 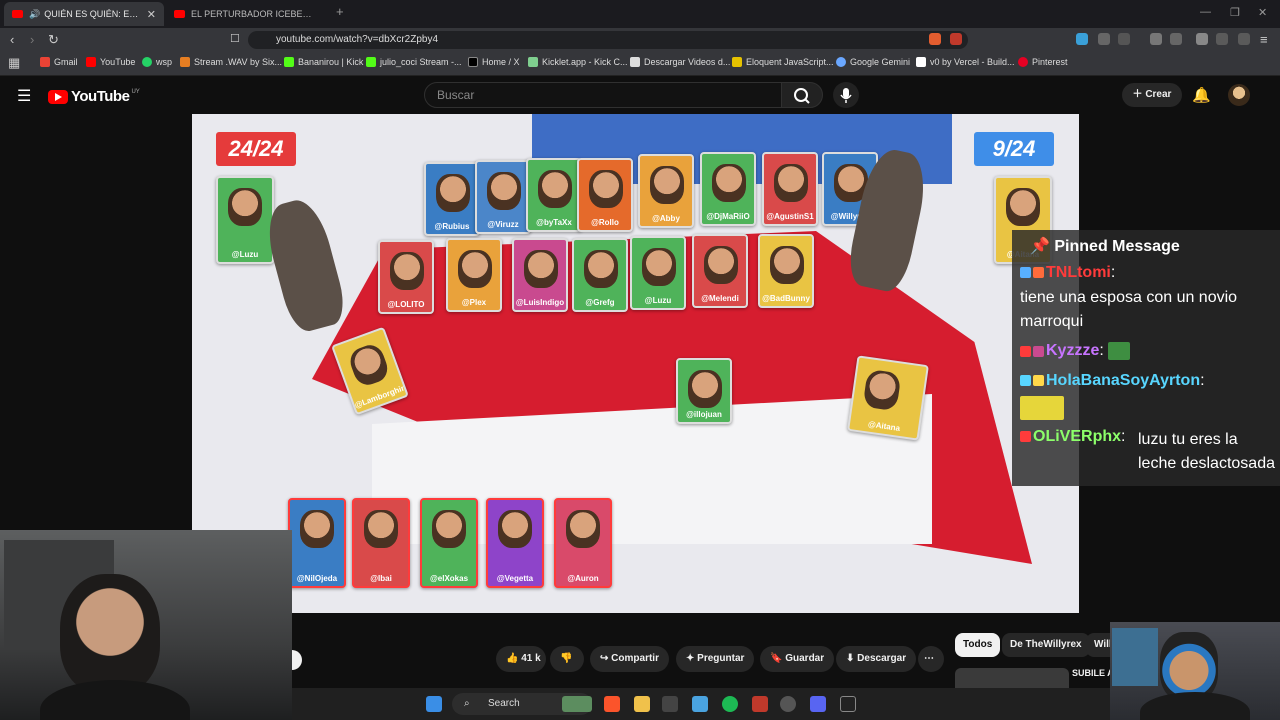 I want to click on bookmark-icon: ☐, so click(x=235, y=38).